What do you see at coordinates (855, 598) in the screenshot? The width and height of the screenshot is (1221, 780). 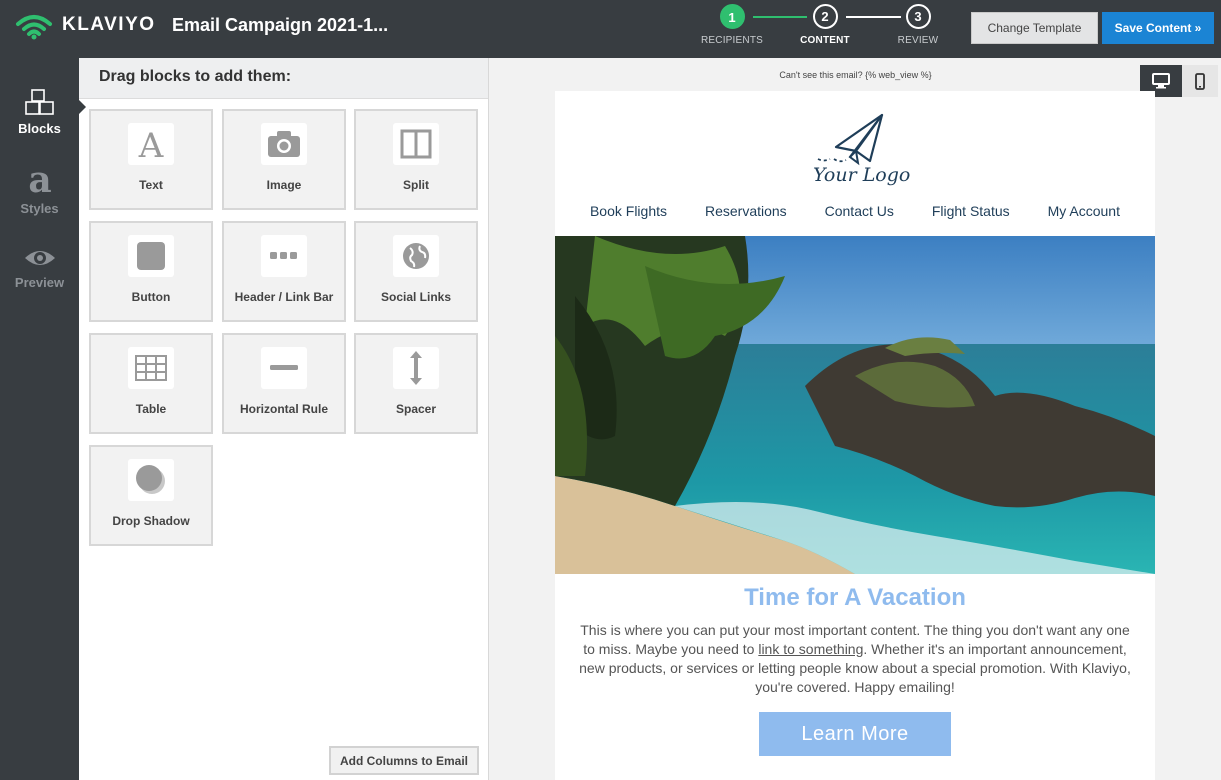 I see `email-headline: Time for A Vacation` at bounding box center [855, 598].